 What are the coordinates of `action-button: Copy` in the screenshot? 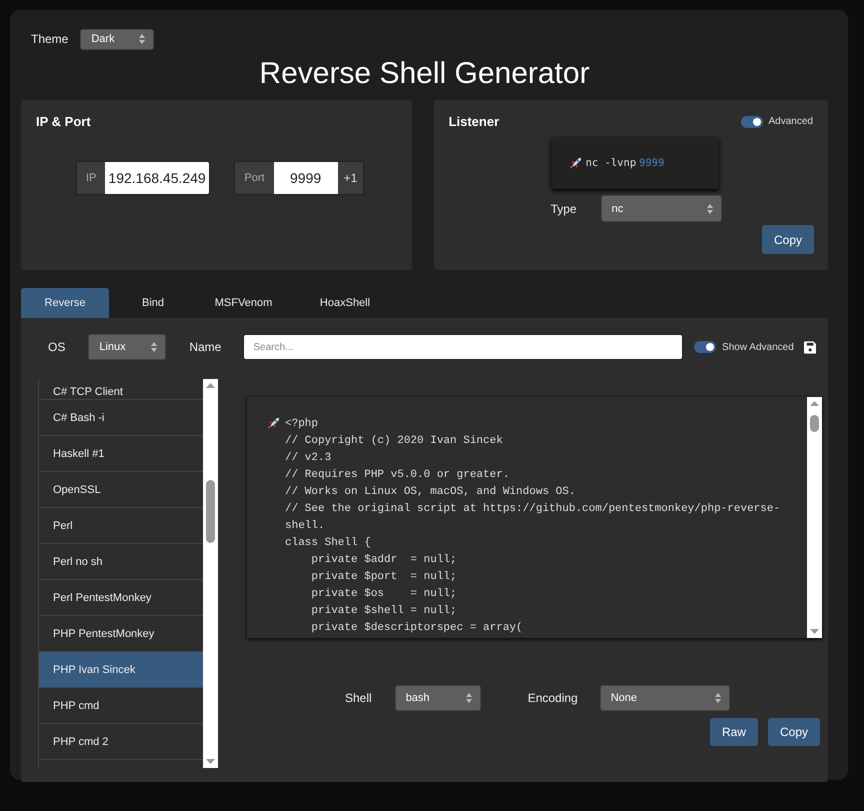 It's located at (794, 732).